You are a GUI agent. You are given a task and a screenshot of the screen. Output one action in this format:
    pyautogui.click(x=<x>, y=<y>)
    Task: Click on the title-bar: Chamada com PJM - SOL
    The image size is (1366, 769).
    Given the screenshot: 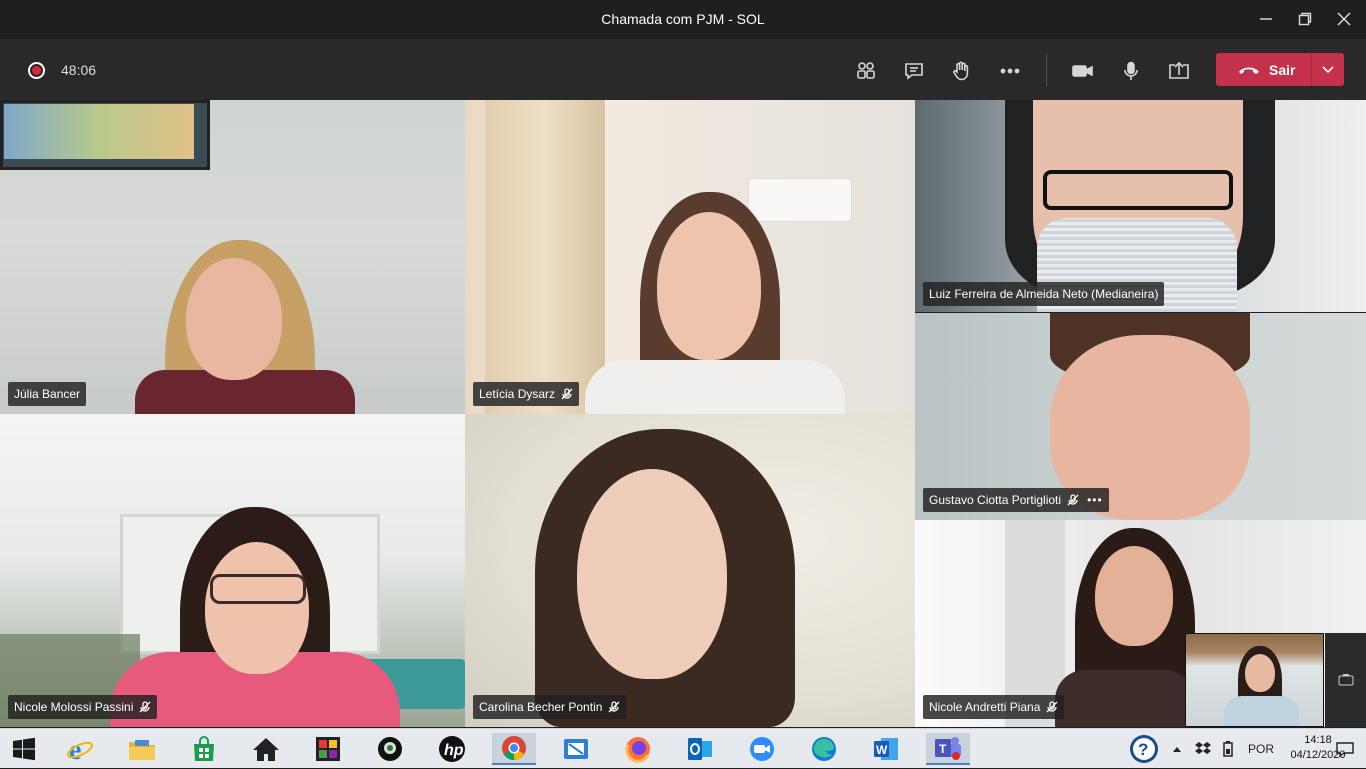 What is the action you would take?
    pyautogui.click(x=683, y=20)
    